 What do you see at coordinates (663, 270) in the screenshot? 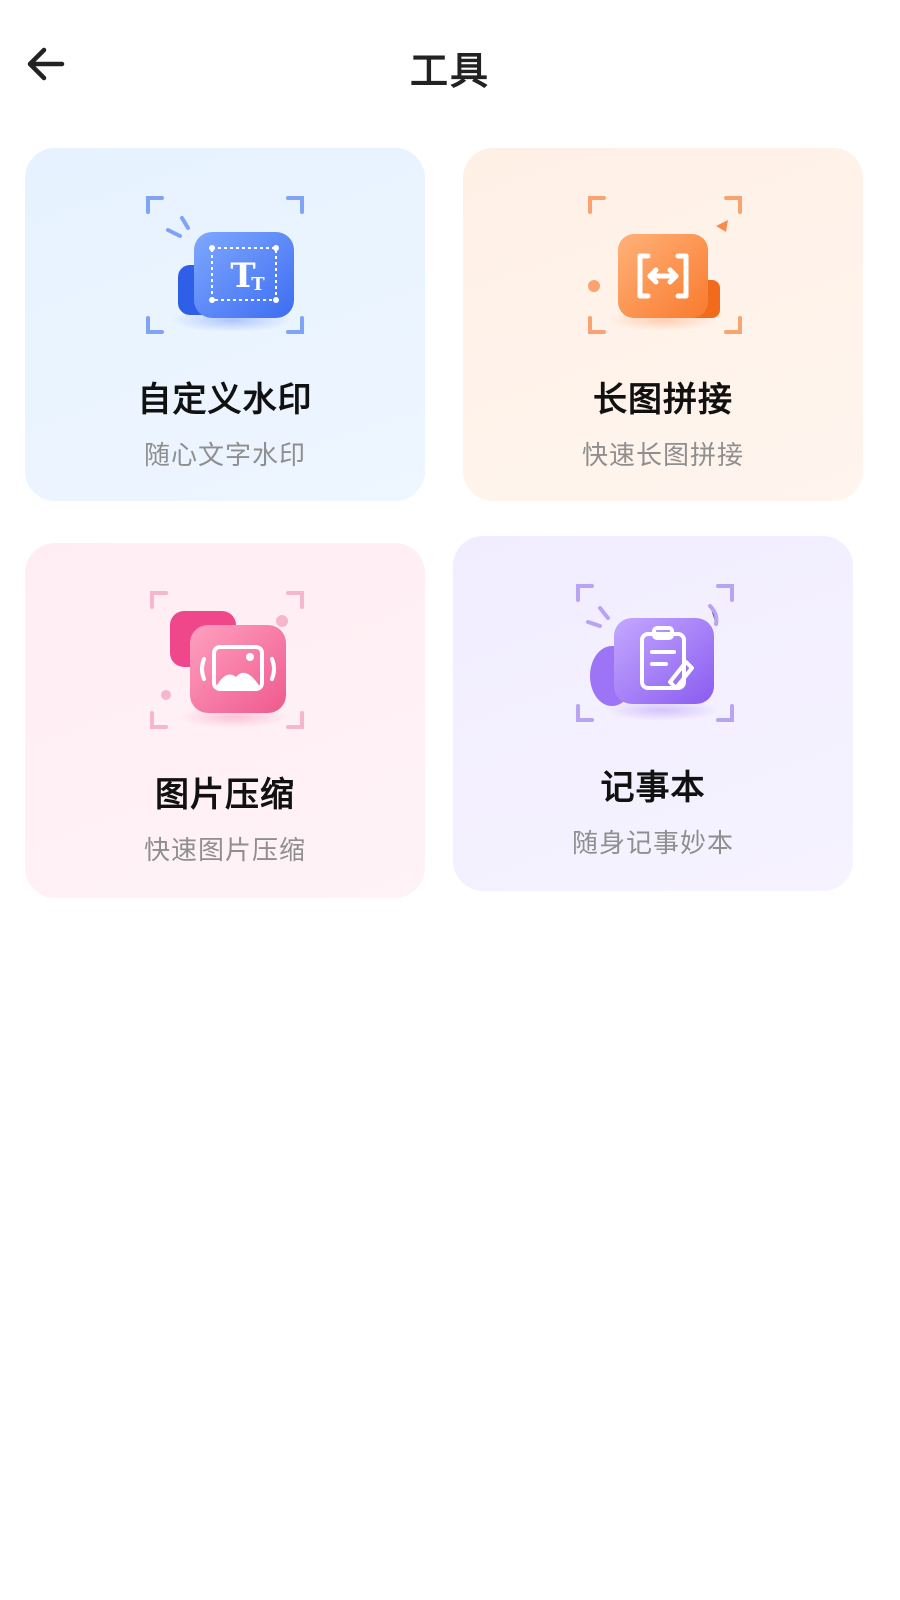
I see `long-image-stitch-icon` at bounding box center [663, 270].